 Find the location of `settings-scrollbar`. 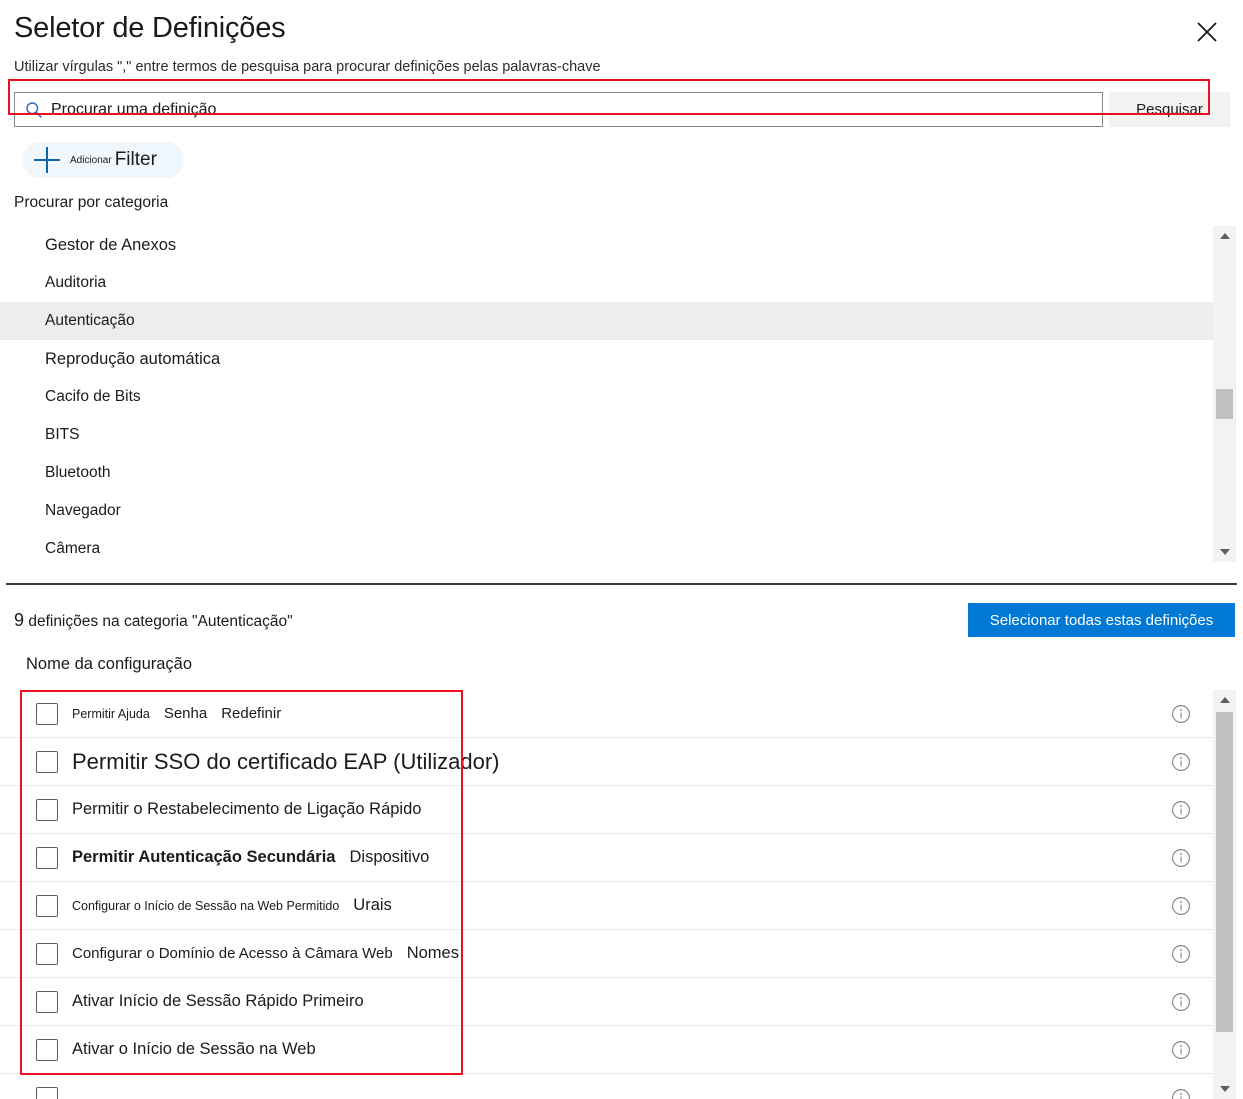

settings-scrollbar is located at coordinates (1224, 894).